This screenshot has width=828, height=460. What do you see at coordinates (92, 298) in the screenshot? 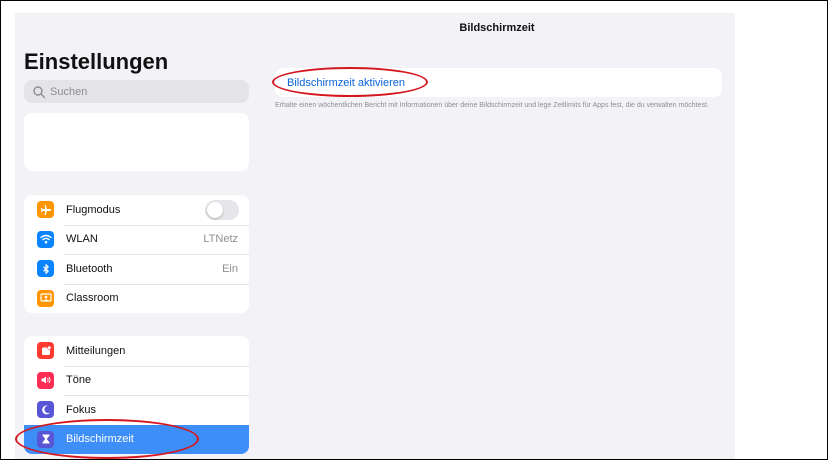
I see `sidebar-item-label: Classroom` at bounding box center [92, 298].